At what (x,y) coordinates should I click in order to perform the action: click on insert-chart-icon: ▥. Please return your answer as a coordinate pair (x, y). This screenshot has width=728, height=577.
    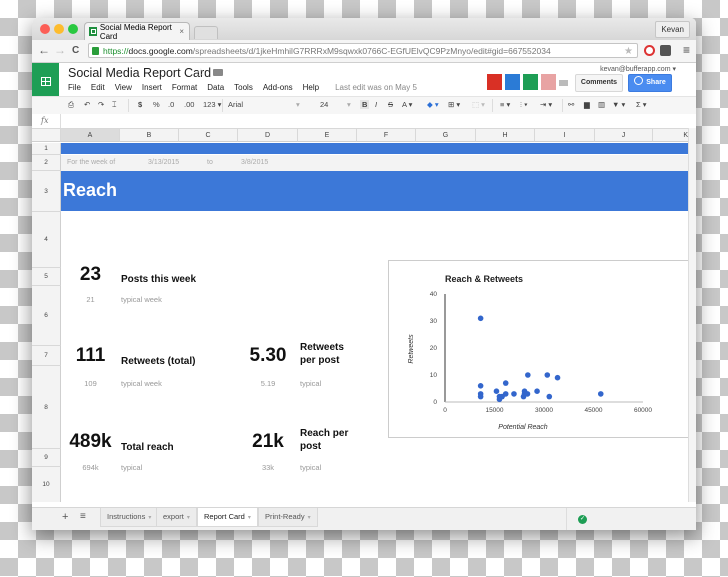
    Looking at the image, I should click on (601, 104).